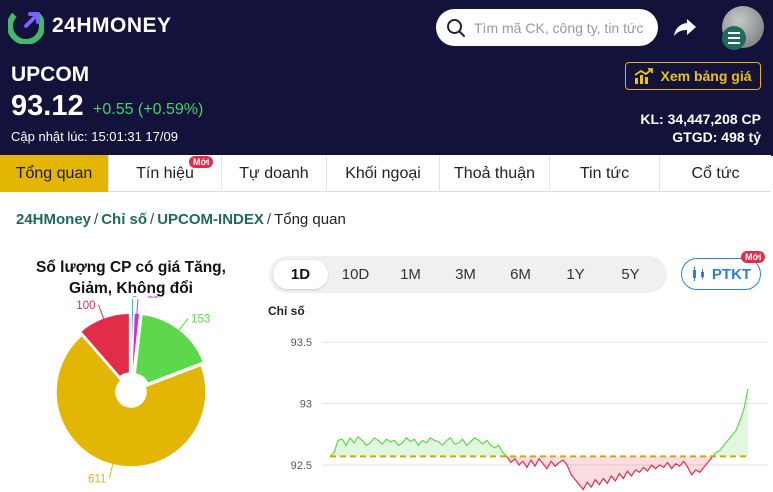 The height and width of the screenshot is (492, 773). I want to click on pie-slice-label: 153, so click(200, 320).